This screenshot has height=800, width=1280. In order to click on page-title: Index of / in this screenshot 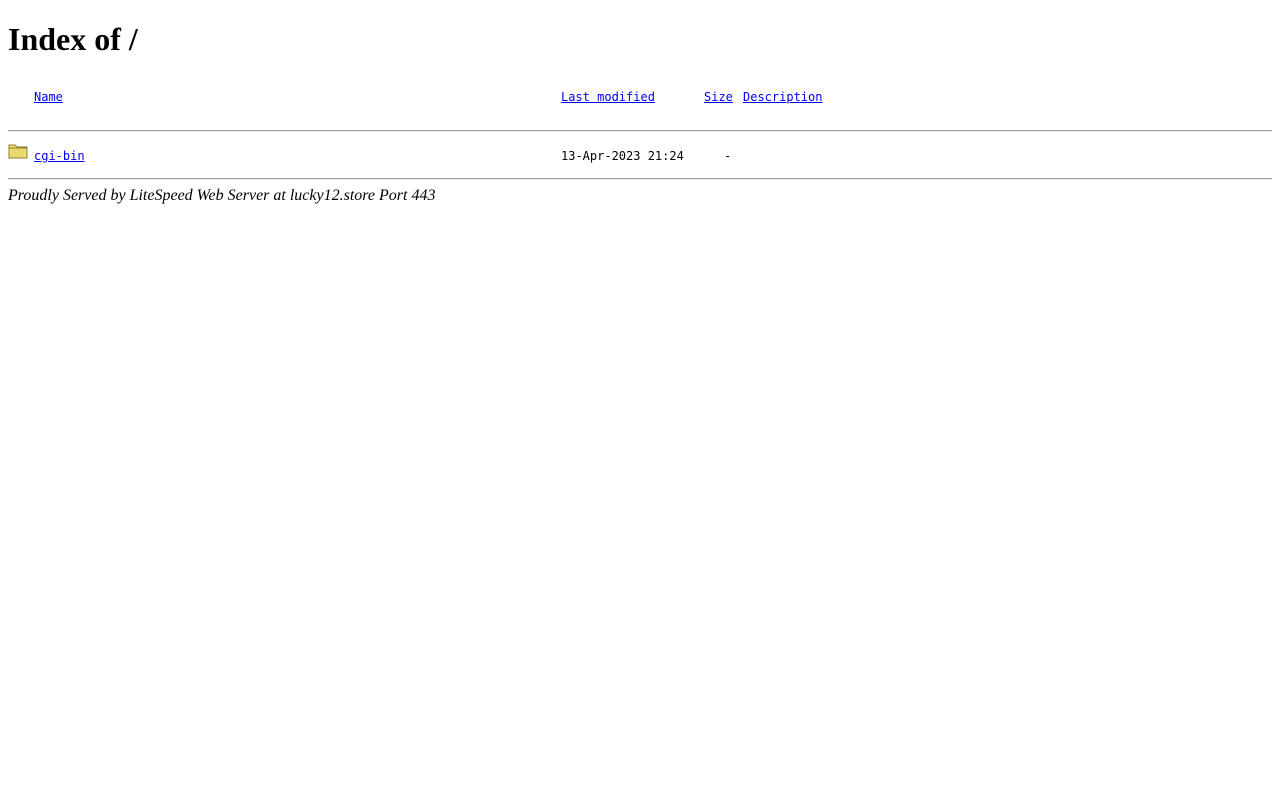, I will do `click(73, 39)`.